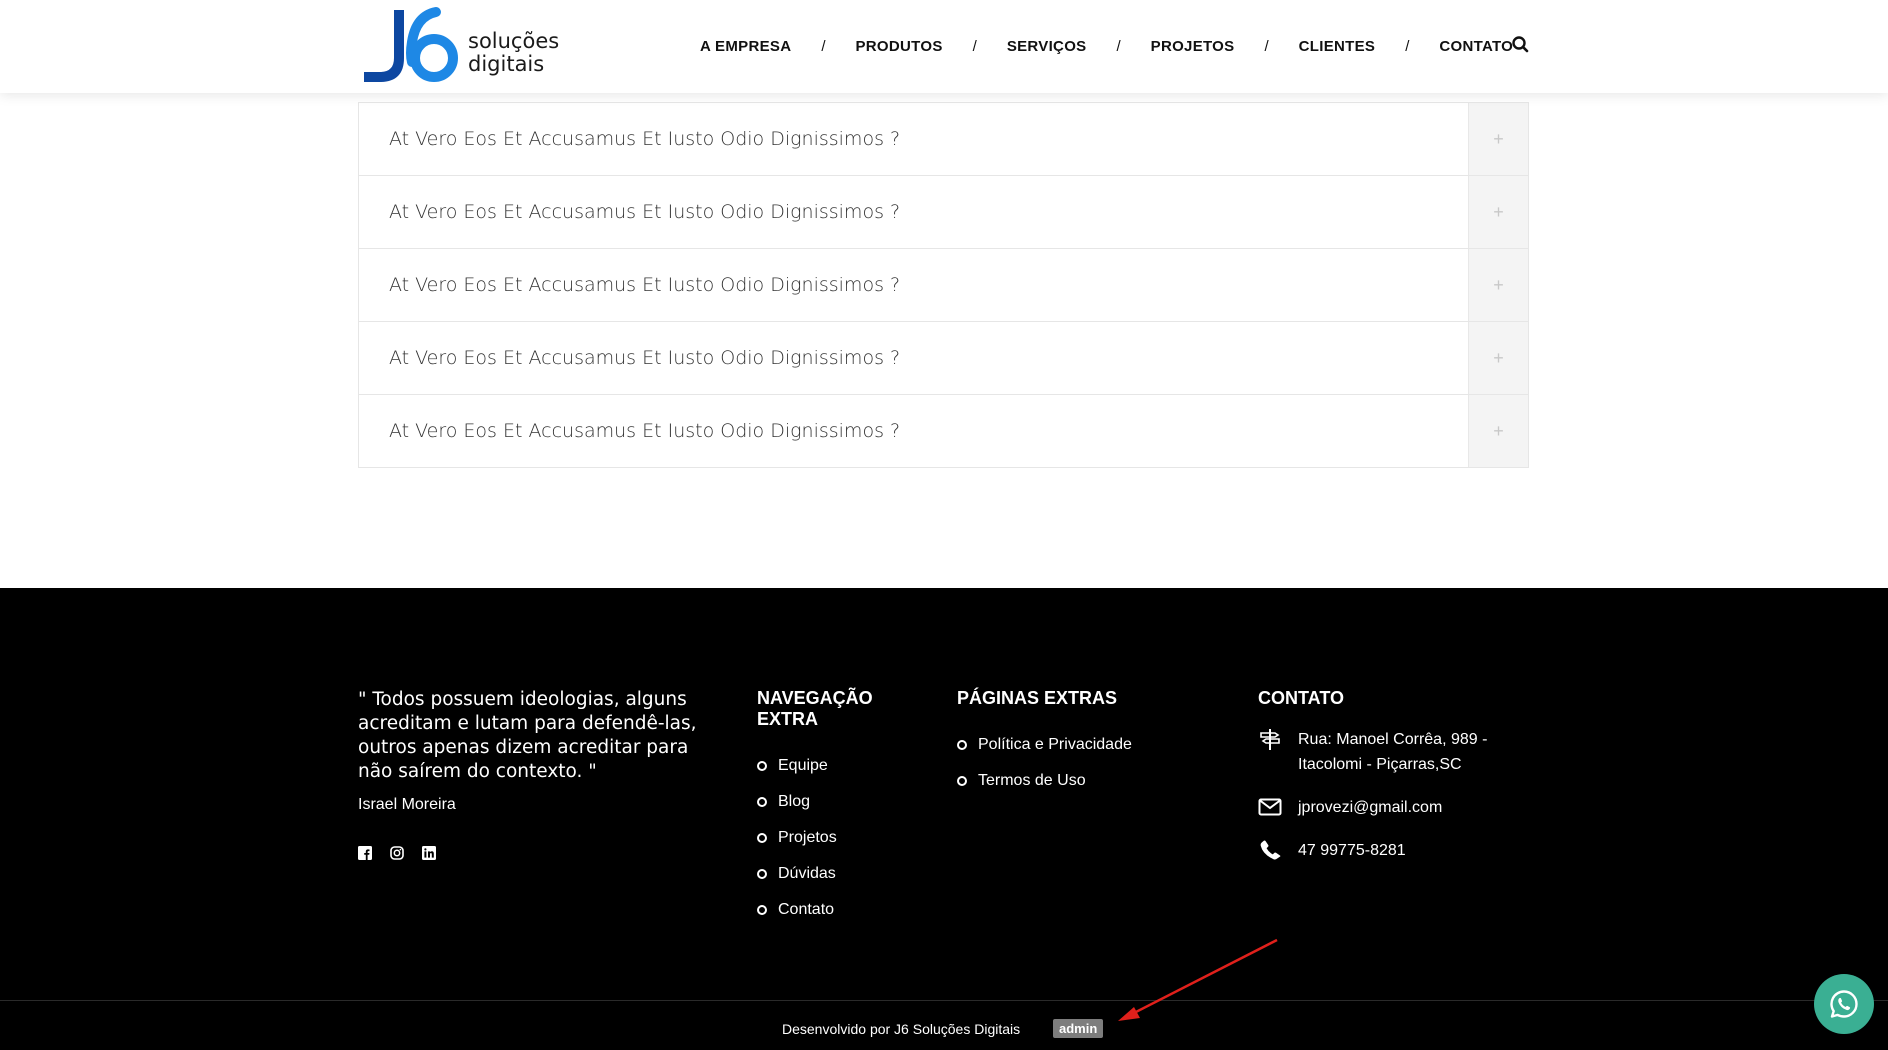 This screenshot has height=1050, width=1888. I want to click on footer-link-projetos: Projetos, so click(832, 838).